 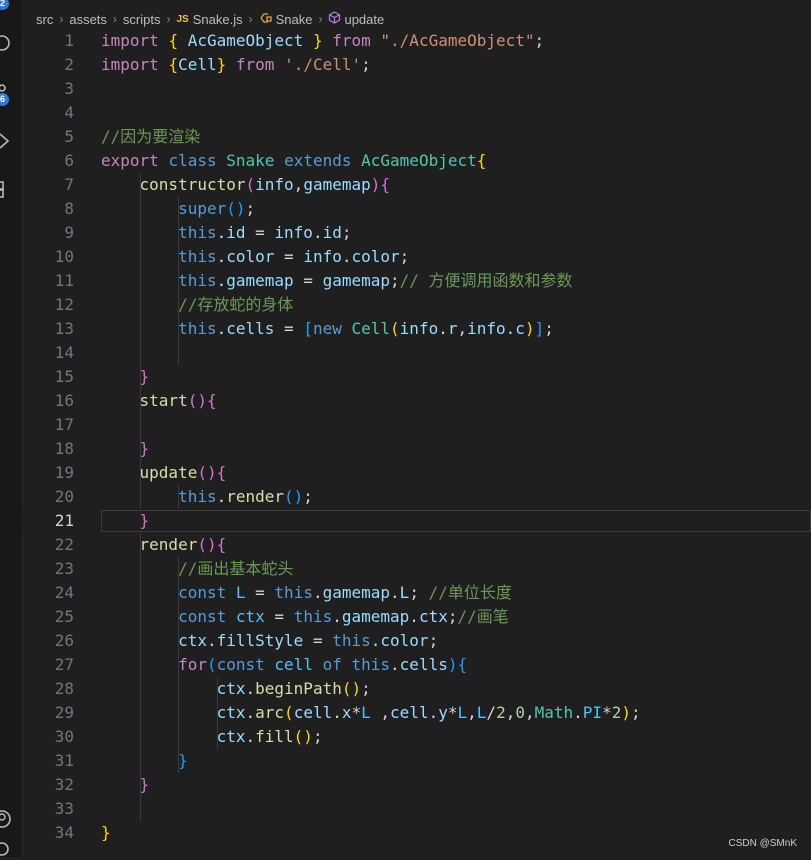 What do you see at coordinates (416, 761) in the screenshot?
I see `code-line: 31 }` at bounding box center [416, 761].